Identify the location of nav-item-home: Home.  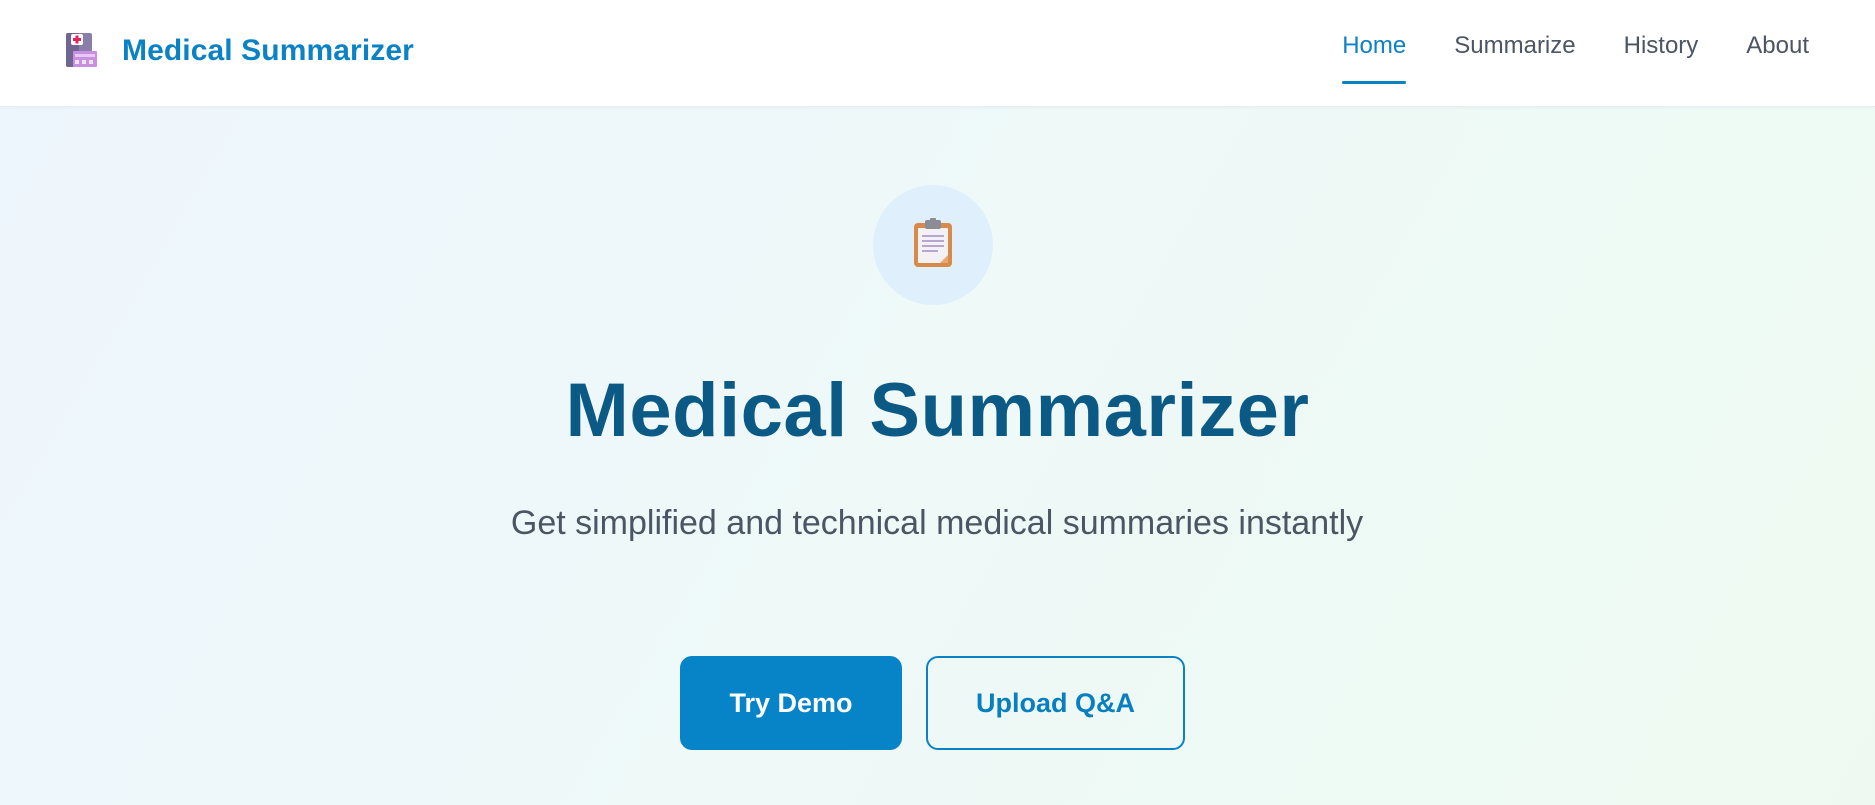
(1374, 58).